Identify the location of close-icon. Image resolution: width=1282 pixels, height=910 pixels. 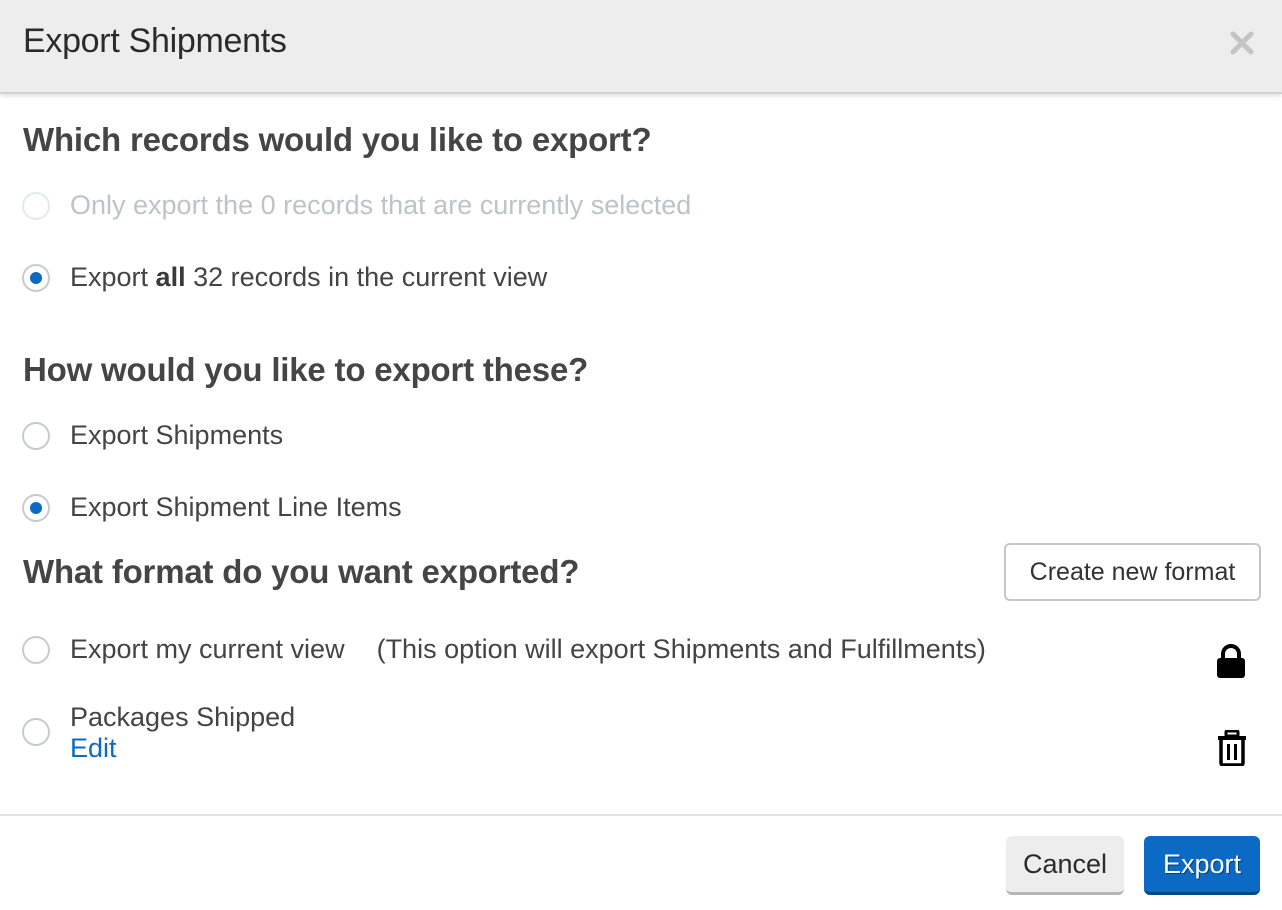
(1242, 43).